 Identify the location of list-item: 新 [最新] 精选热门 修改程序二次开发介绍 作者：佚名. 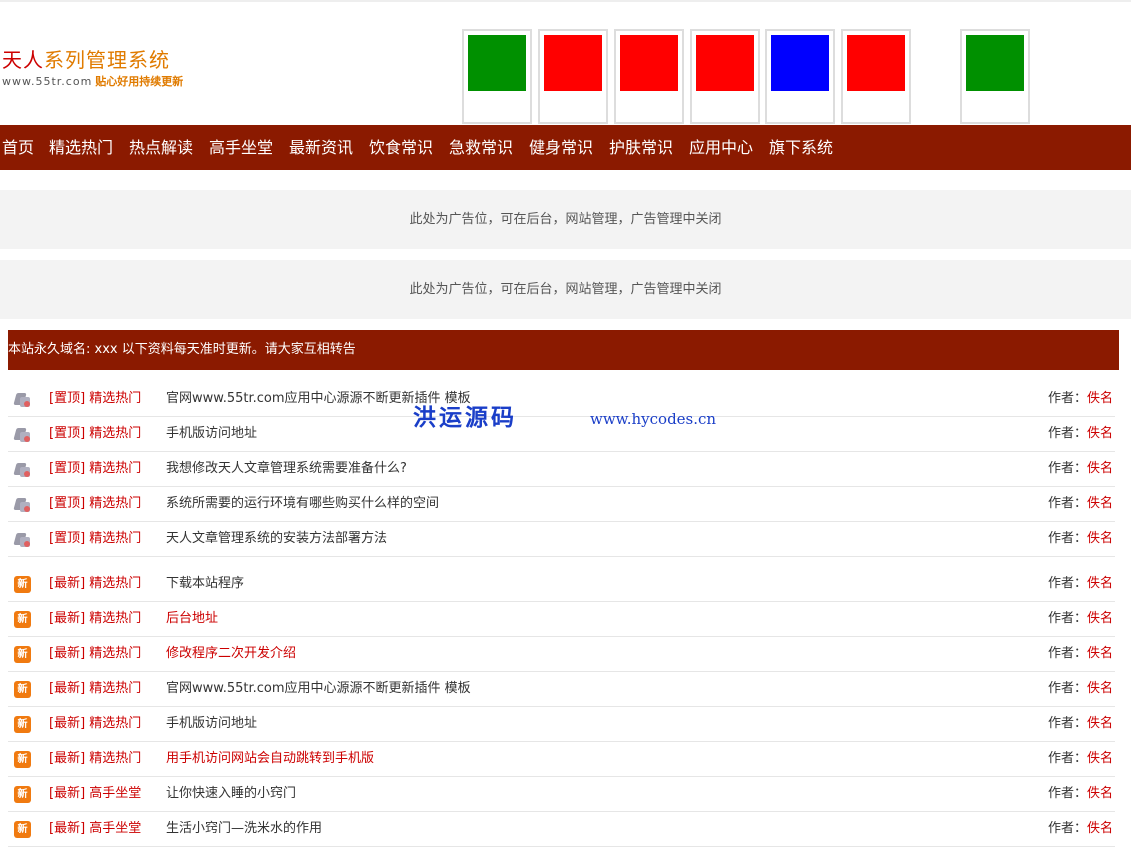
(561, 654).